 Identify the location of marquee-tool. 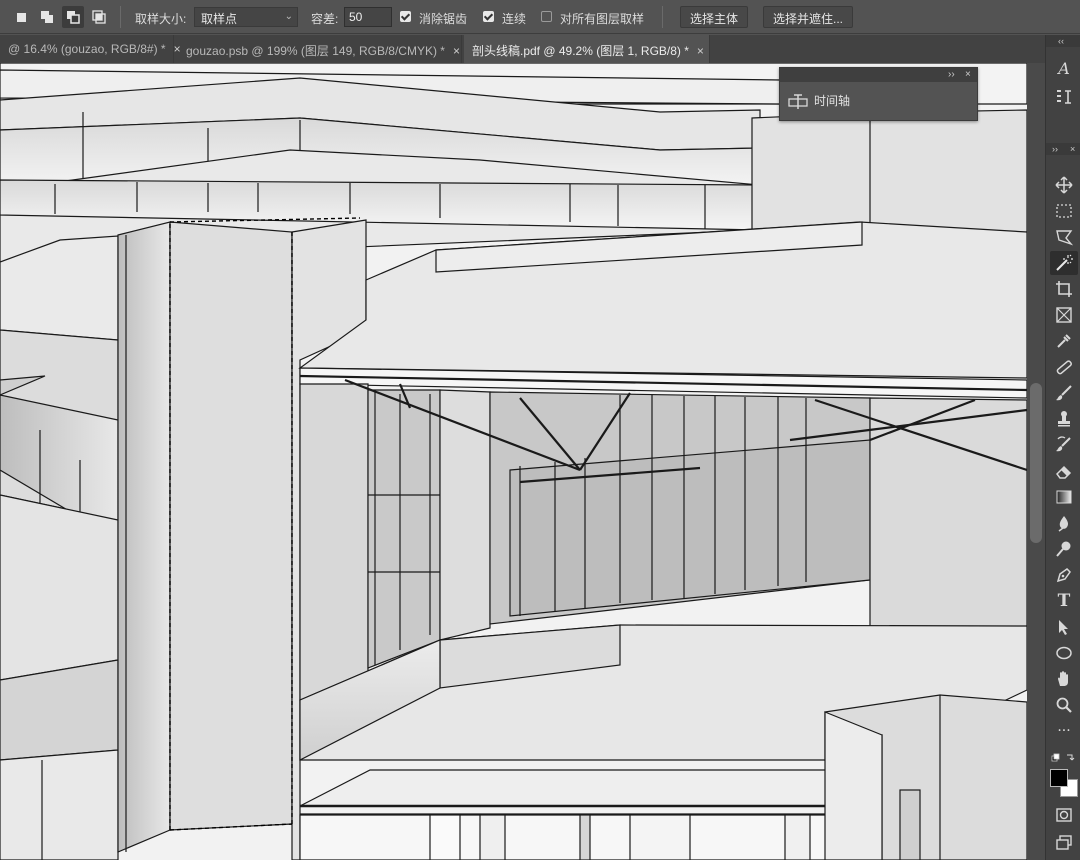
(1064, 211).